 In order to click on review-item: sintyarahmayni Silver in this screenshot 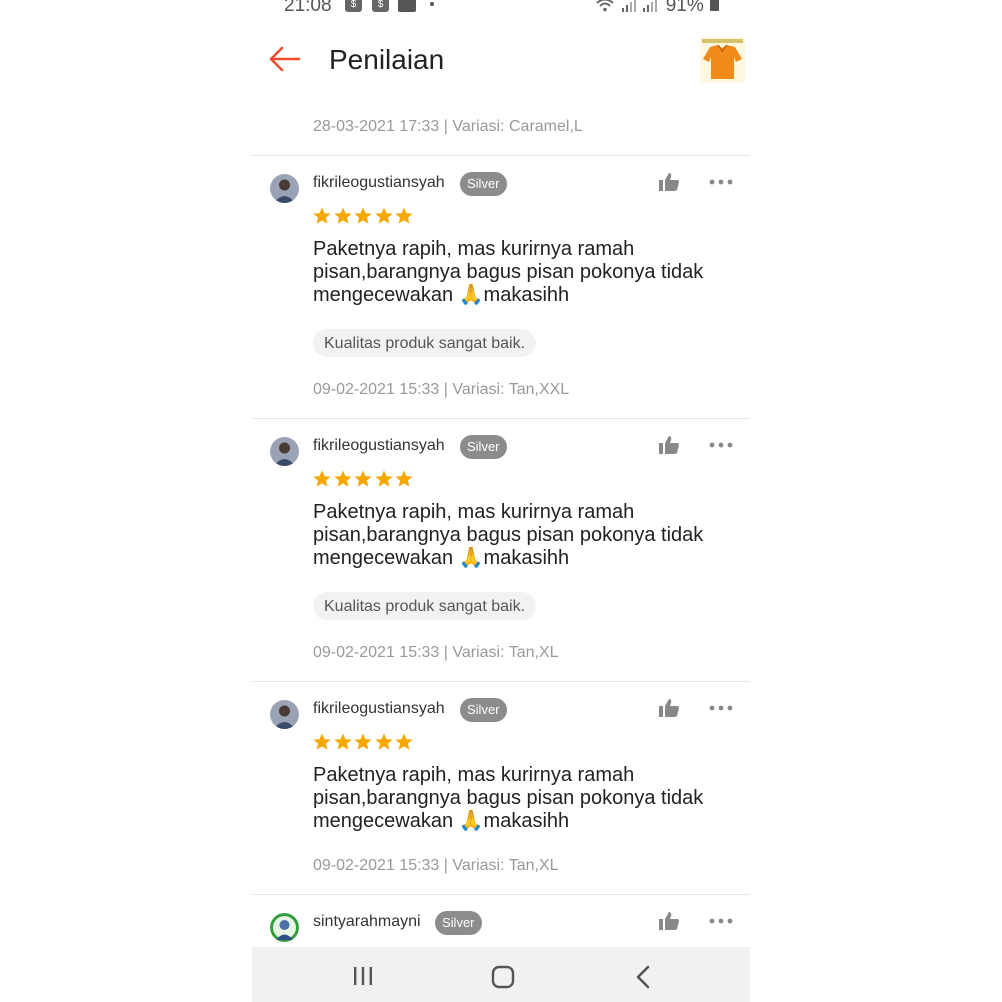, I will do `click(501, 920)`.